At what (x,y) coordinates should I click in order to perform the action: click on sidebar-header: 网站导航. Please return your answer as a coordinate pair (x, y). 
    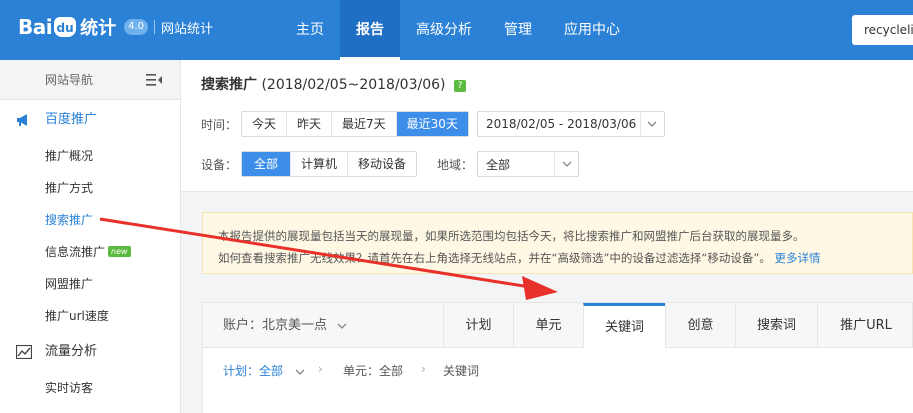
    Looking at the image, I should click on (90, 80).